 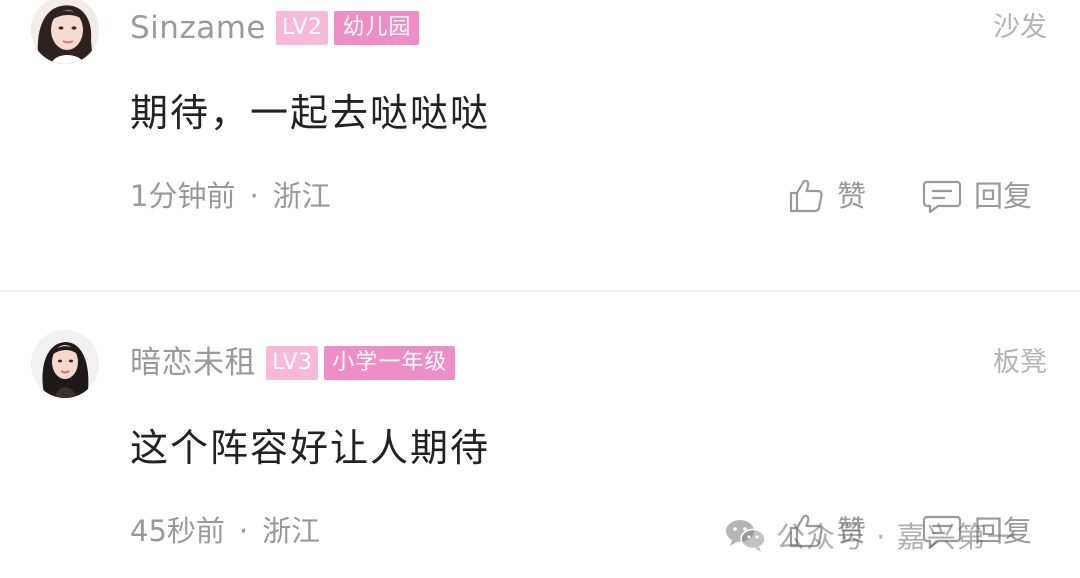 What do you see at coordinates (193, 363) in the screenshot?
I see `username: 暗恋未租` at bounding box center [193, 363].